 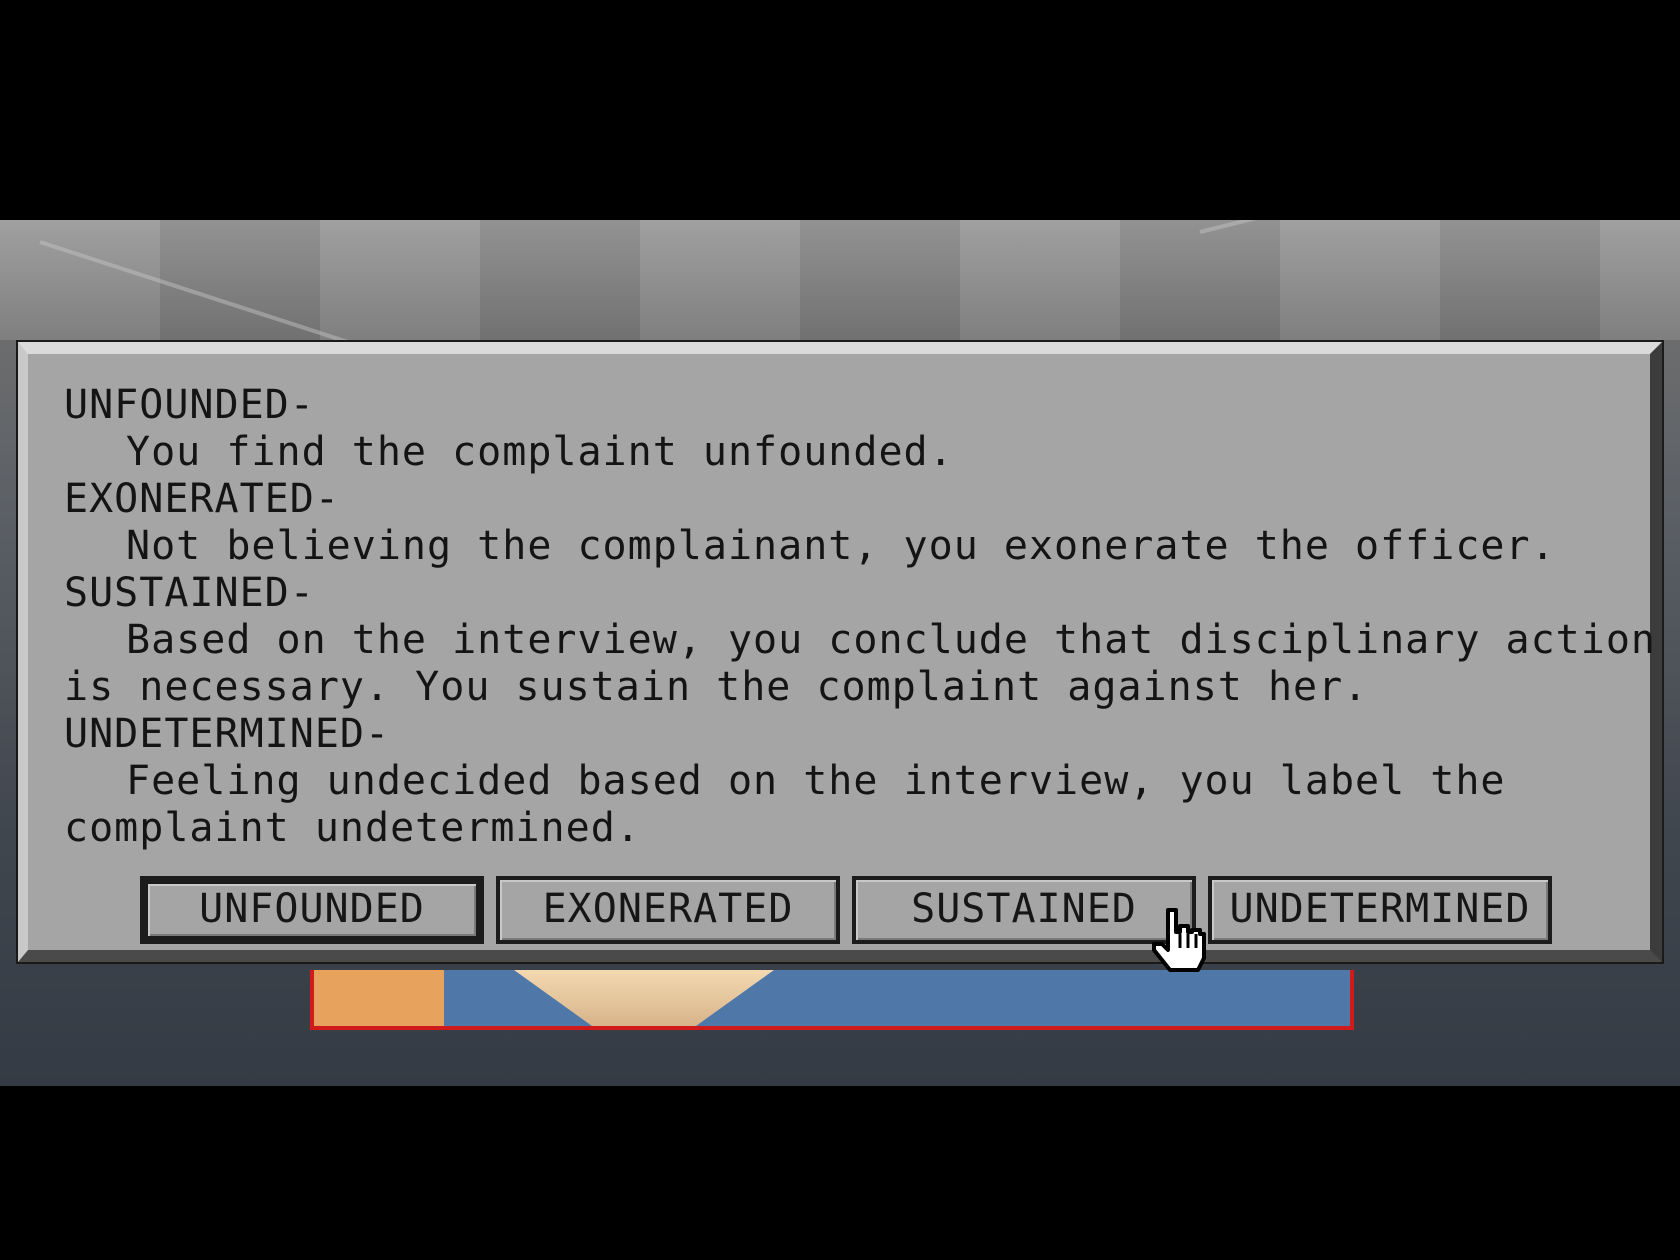 What do you see at coordinates (312, 910) in the screenshot?
I see `unfounded-button: UNFOUNDED` at bounding box center [312, 910].